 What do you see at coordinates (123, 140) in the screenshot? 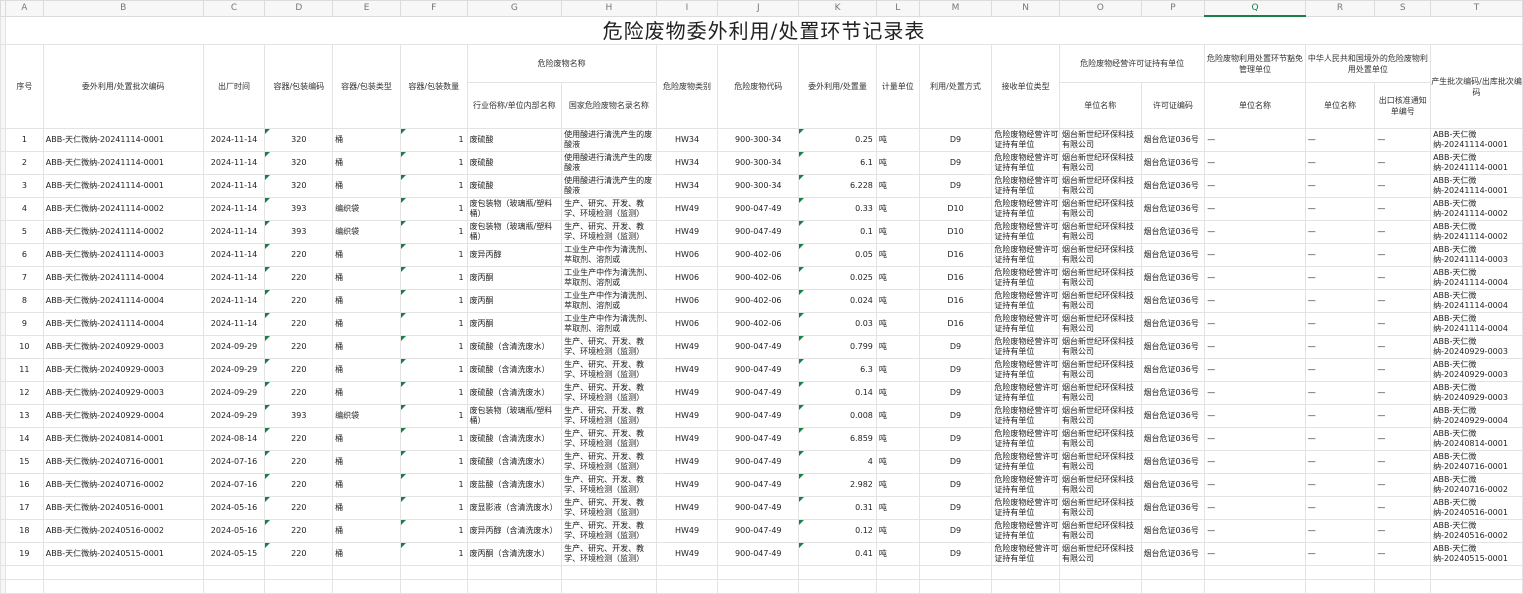
I see `cell-batch: ABB-天仁微纳-20241114-0001` at bounding box center [123, 140].